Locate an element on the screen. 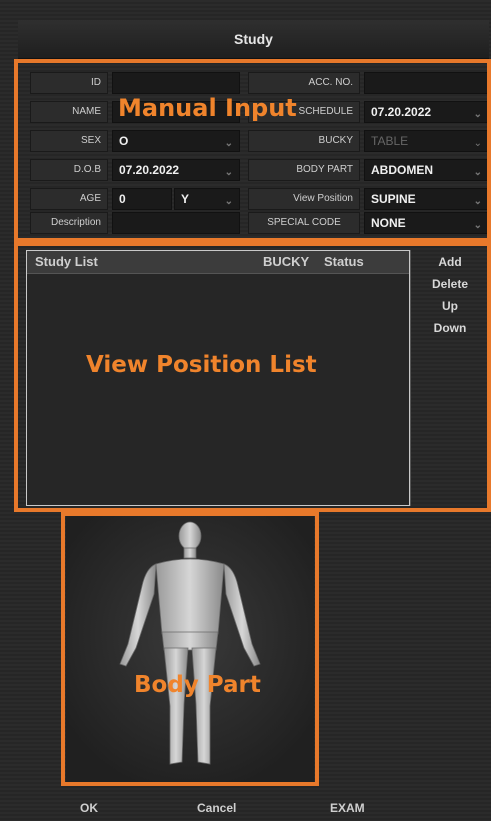 The height and width of the screenshot is (821, 491). name-label: NAME is located at coordinates (69, 112).